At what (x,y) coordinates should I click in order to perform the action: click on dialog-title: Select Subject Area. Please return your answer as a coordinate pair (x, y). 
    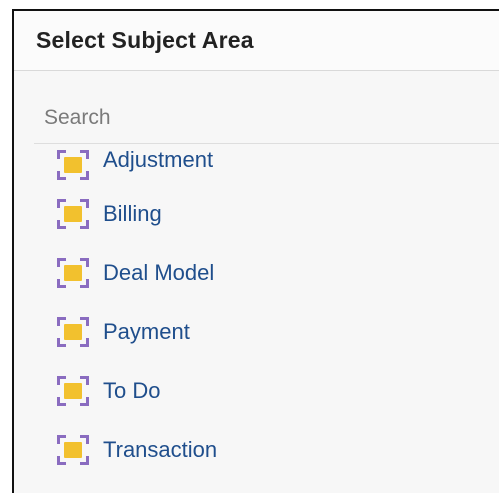
    Looking at the image, I should click on (145, 40).